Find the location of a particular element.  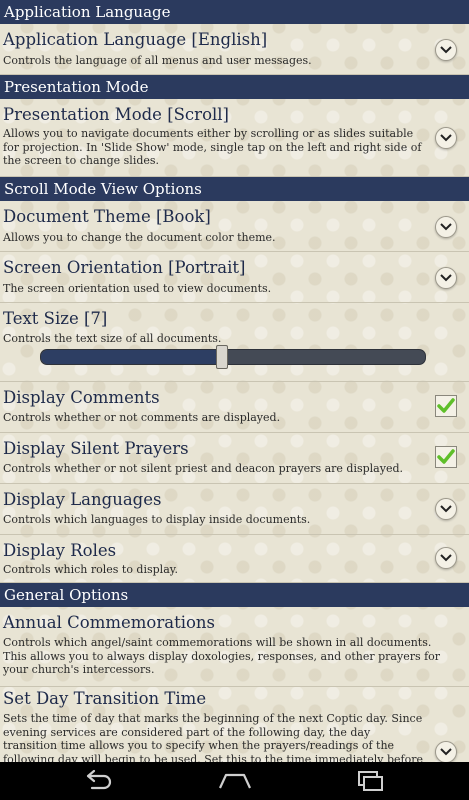

slider-fill is located at coordinates (131, 357).